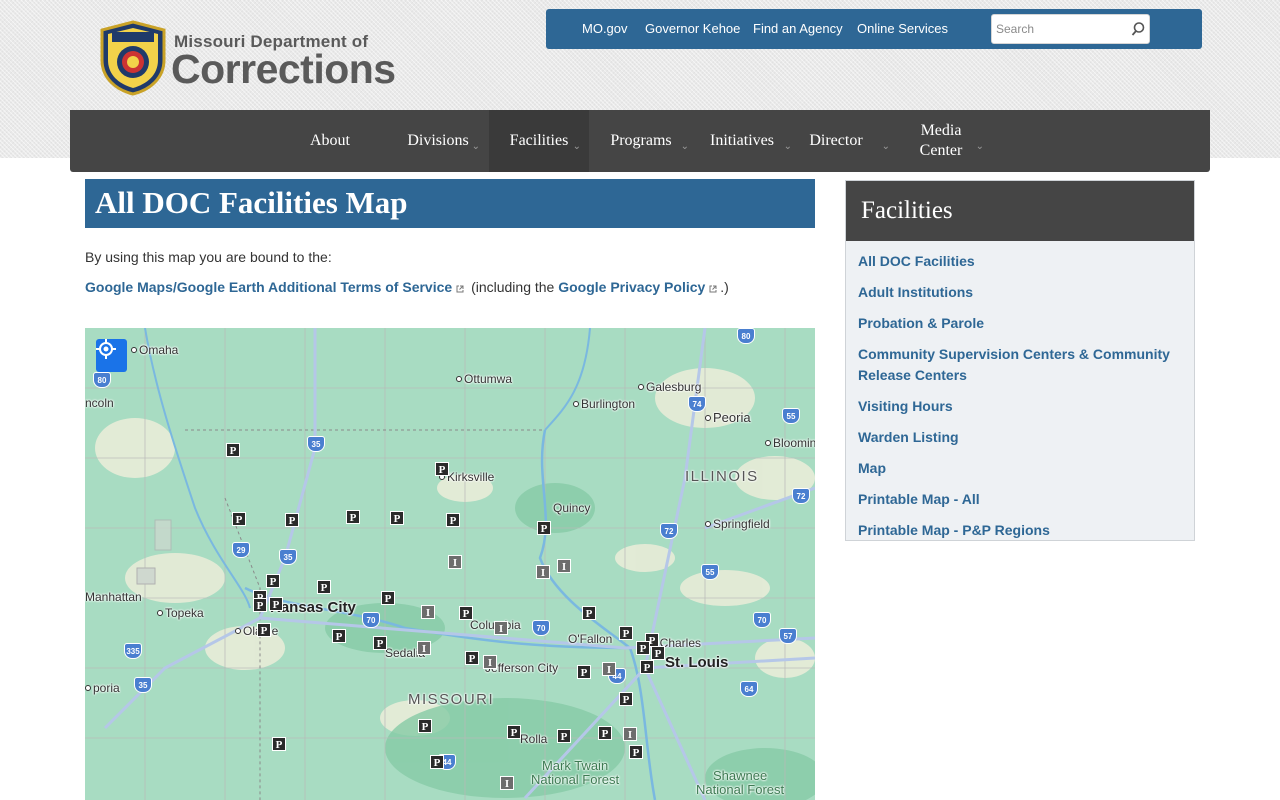 Image resolution: width=1280 pixels, height=800 pixels. What do you see at coordinates (905, 406) in the screenshot?
I see `sidebar-link-visiting-hours: Visiting Hours` at bounding box center [905, 406].